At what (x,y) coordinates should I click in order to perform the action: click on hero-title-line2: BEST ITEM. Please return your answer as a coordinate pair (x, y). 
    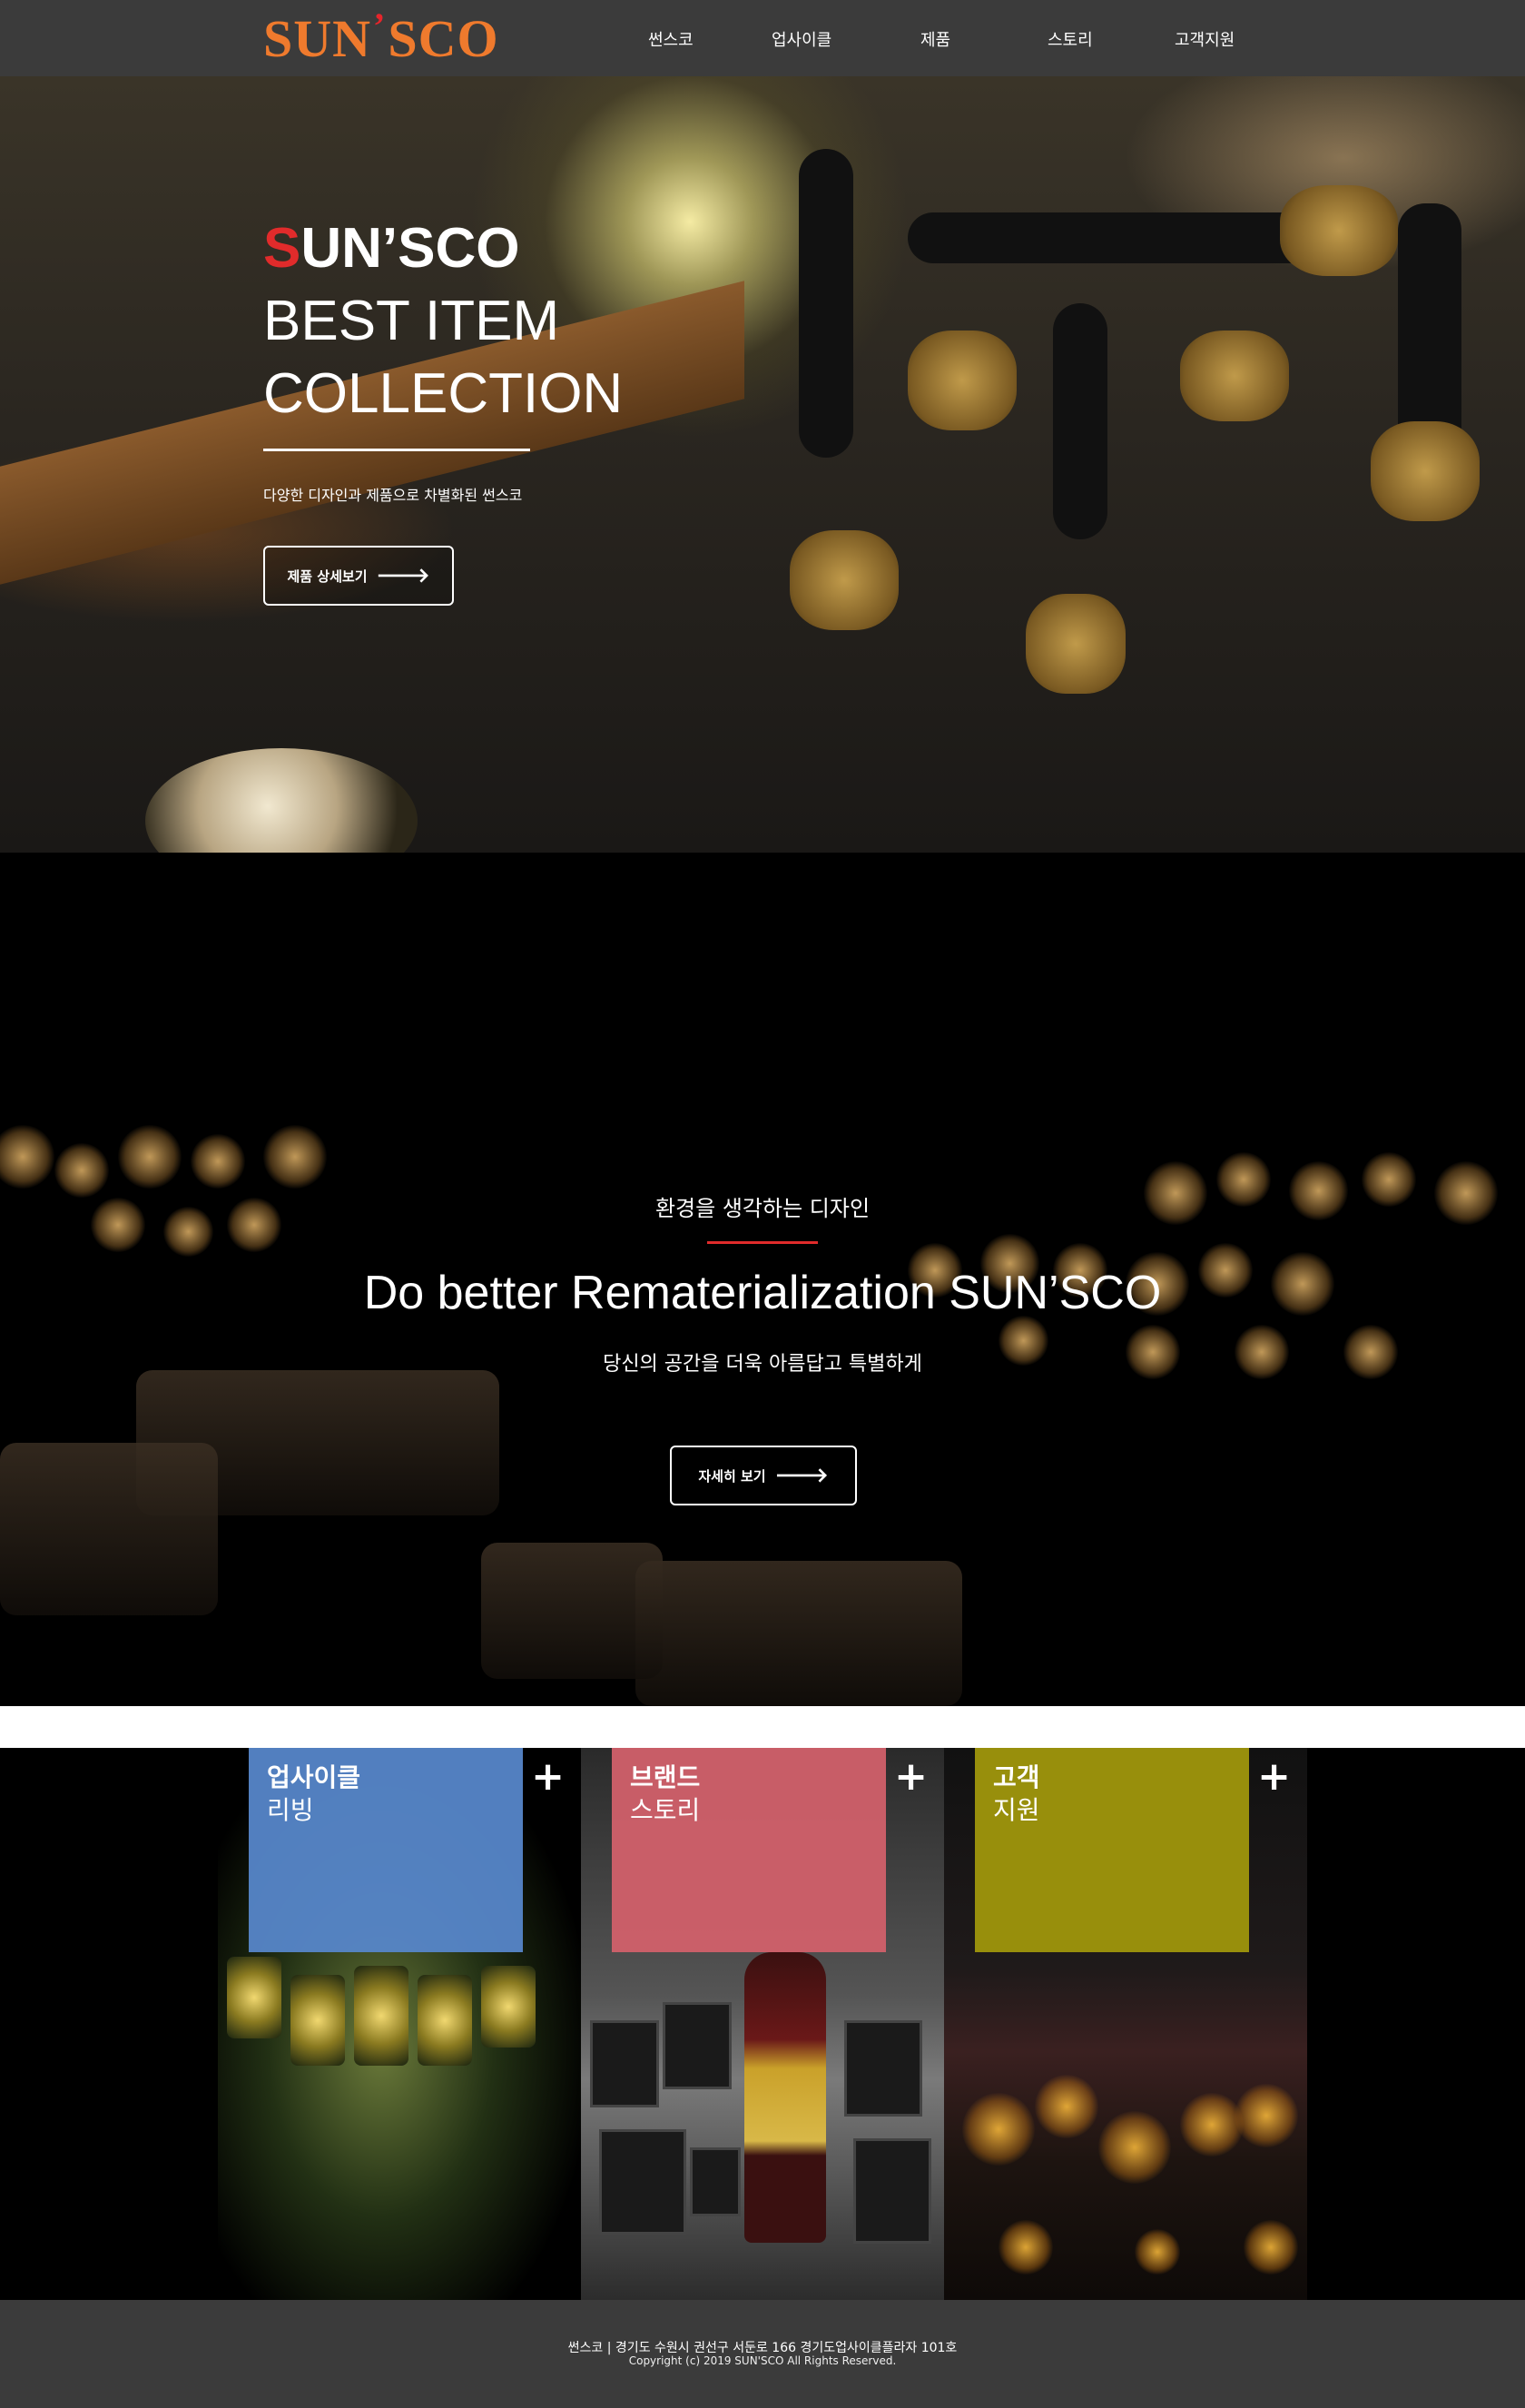
    Looking at the image, I should click on (411, 321).